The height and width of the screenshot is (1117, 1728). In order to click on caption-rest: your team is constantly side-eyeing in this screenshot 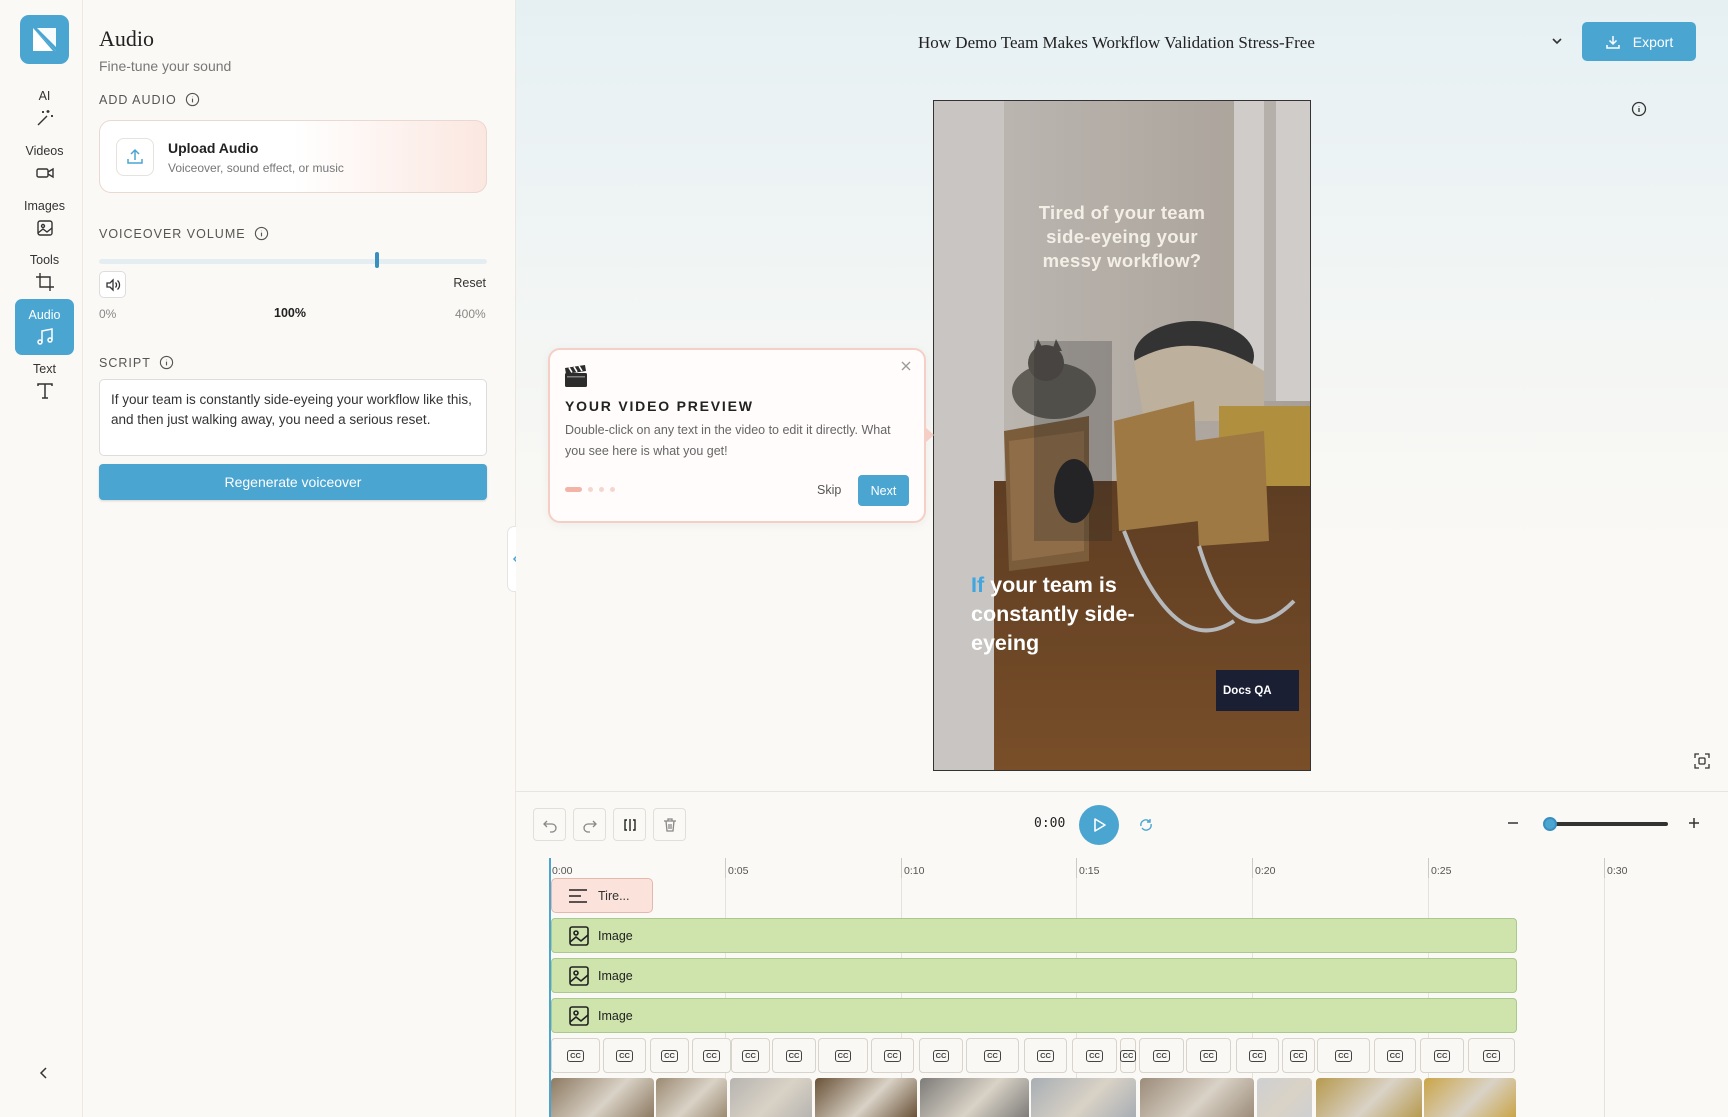, I will do `click(1053, 614)`.